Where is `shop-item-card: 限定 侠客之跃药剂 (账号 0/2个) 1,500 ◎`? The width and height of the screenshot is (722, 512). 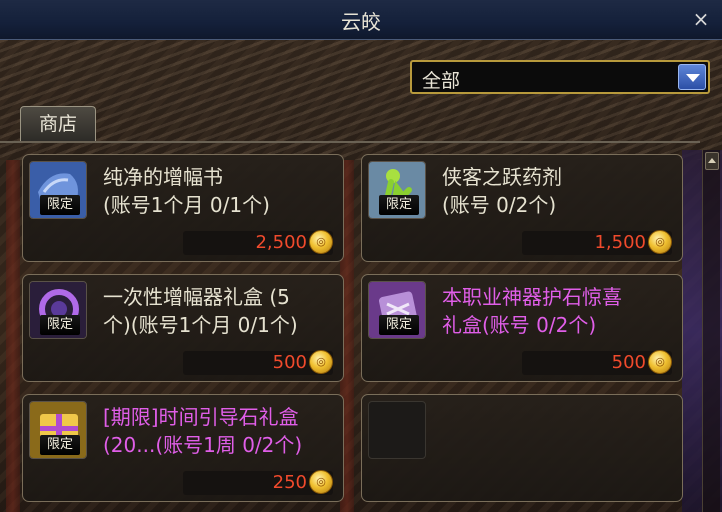
shop-item-card: 限定 侠客之跃药剂 (账号 0/2个) 1,500 ◎ is located at coordinates (522, 208).